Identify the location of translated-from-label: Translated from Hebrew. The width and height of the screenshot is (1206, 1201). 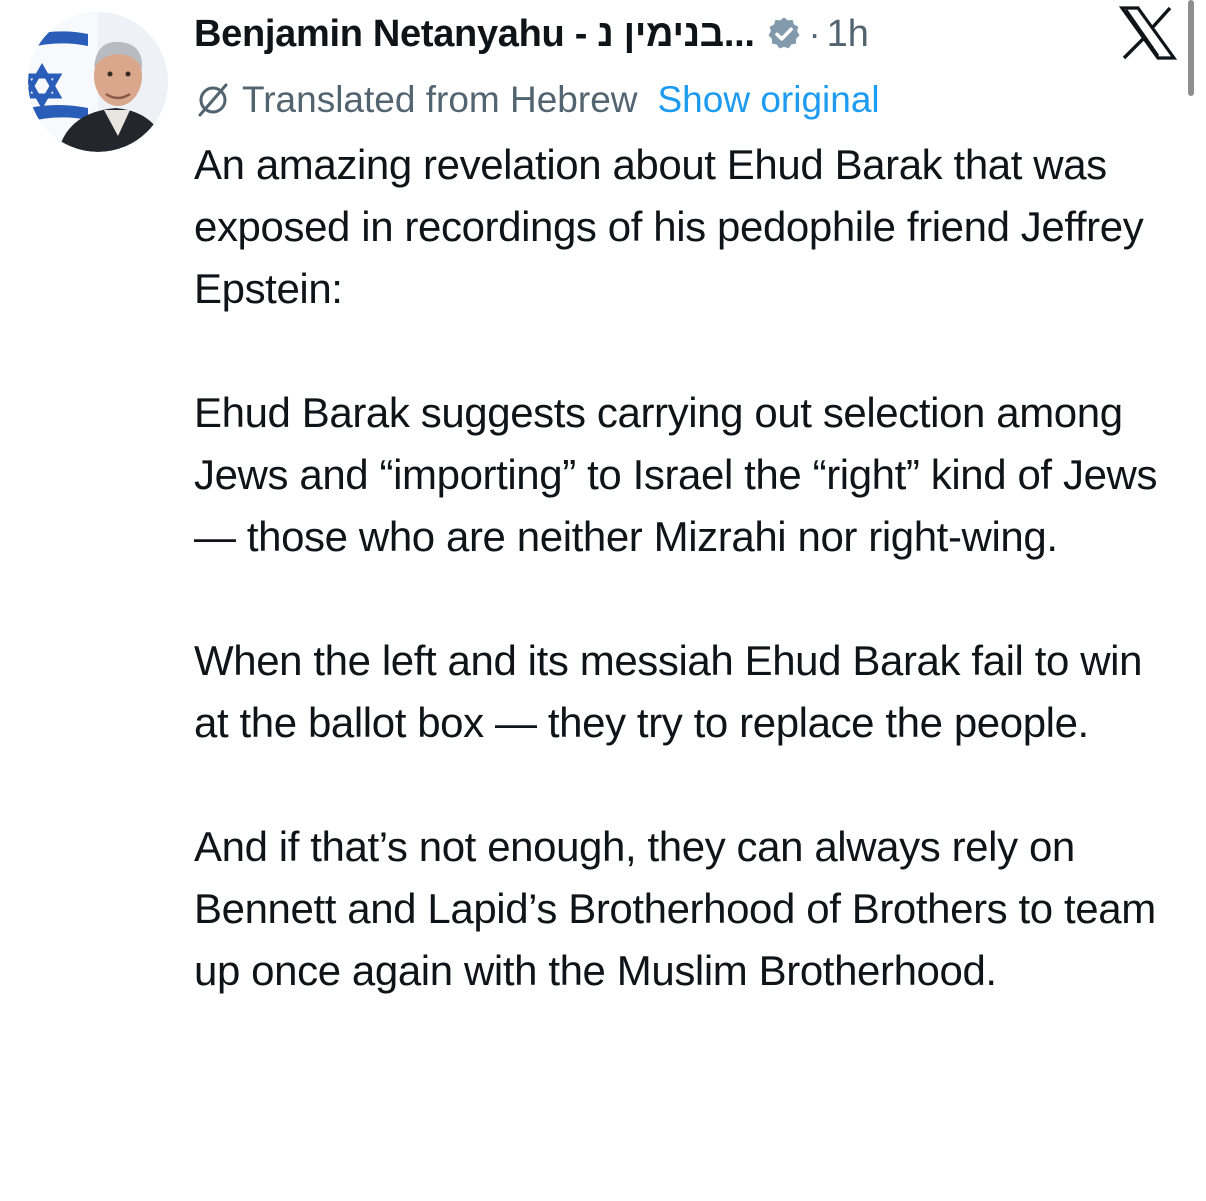
(440, 99).